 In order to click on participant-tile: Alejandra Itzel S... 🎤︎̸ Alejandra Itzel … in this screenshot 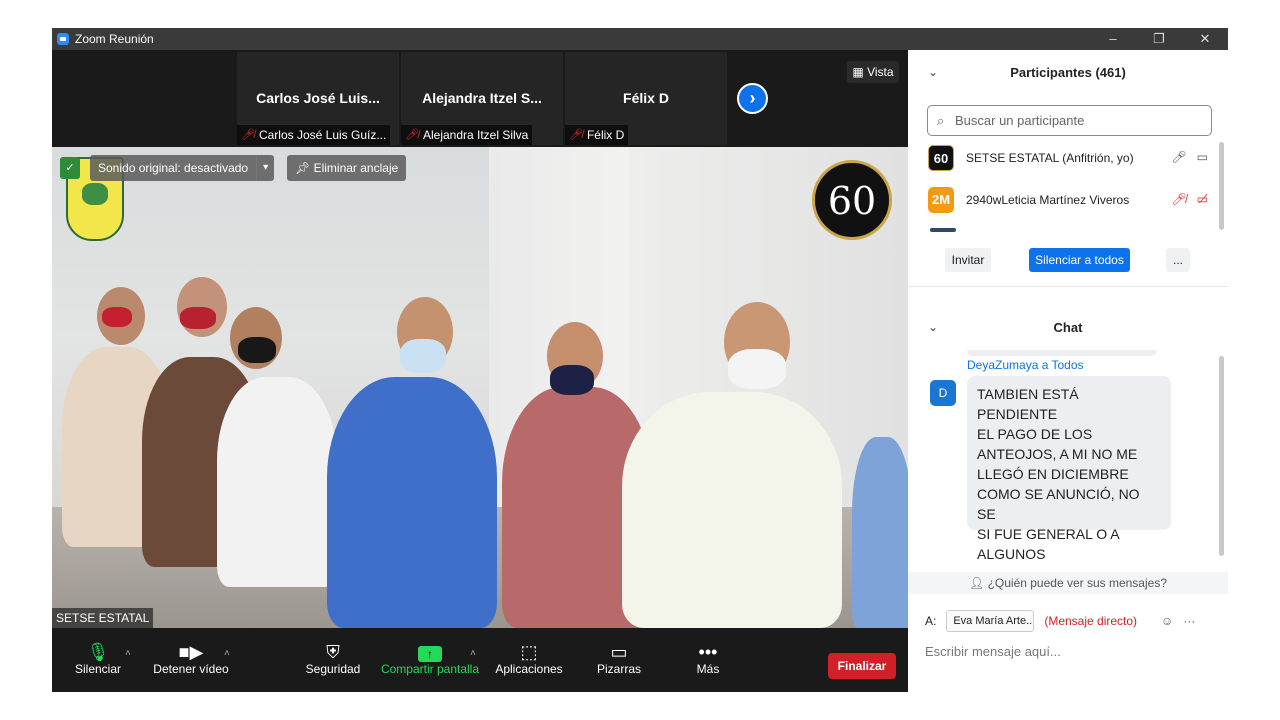, I will do `click(482, 98)`.